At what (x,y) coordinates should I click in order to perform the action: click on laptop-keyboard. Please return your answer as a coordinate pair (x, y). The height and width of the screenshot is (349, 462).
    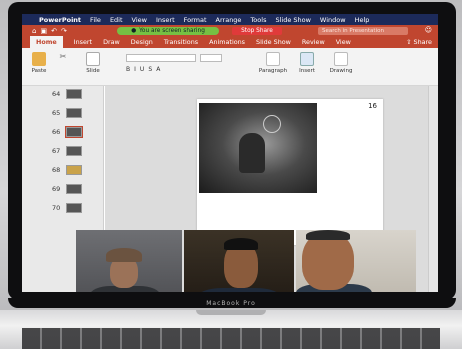
    Looking at the image, I should click on (231, 338).